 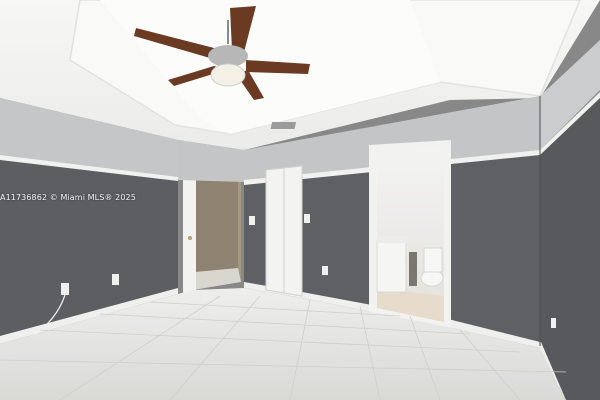 I want to click on vanity-countertop, so click(x=392, y=239).